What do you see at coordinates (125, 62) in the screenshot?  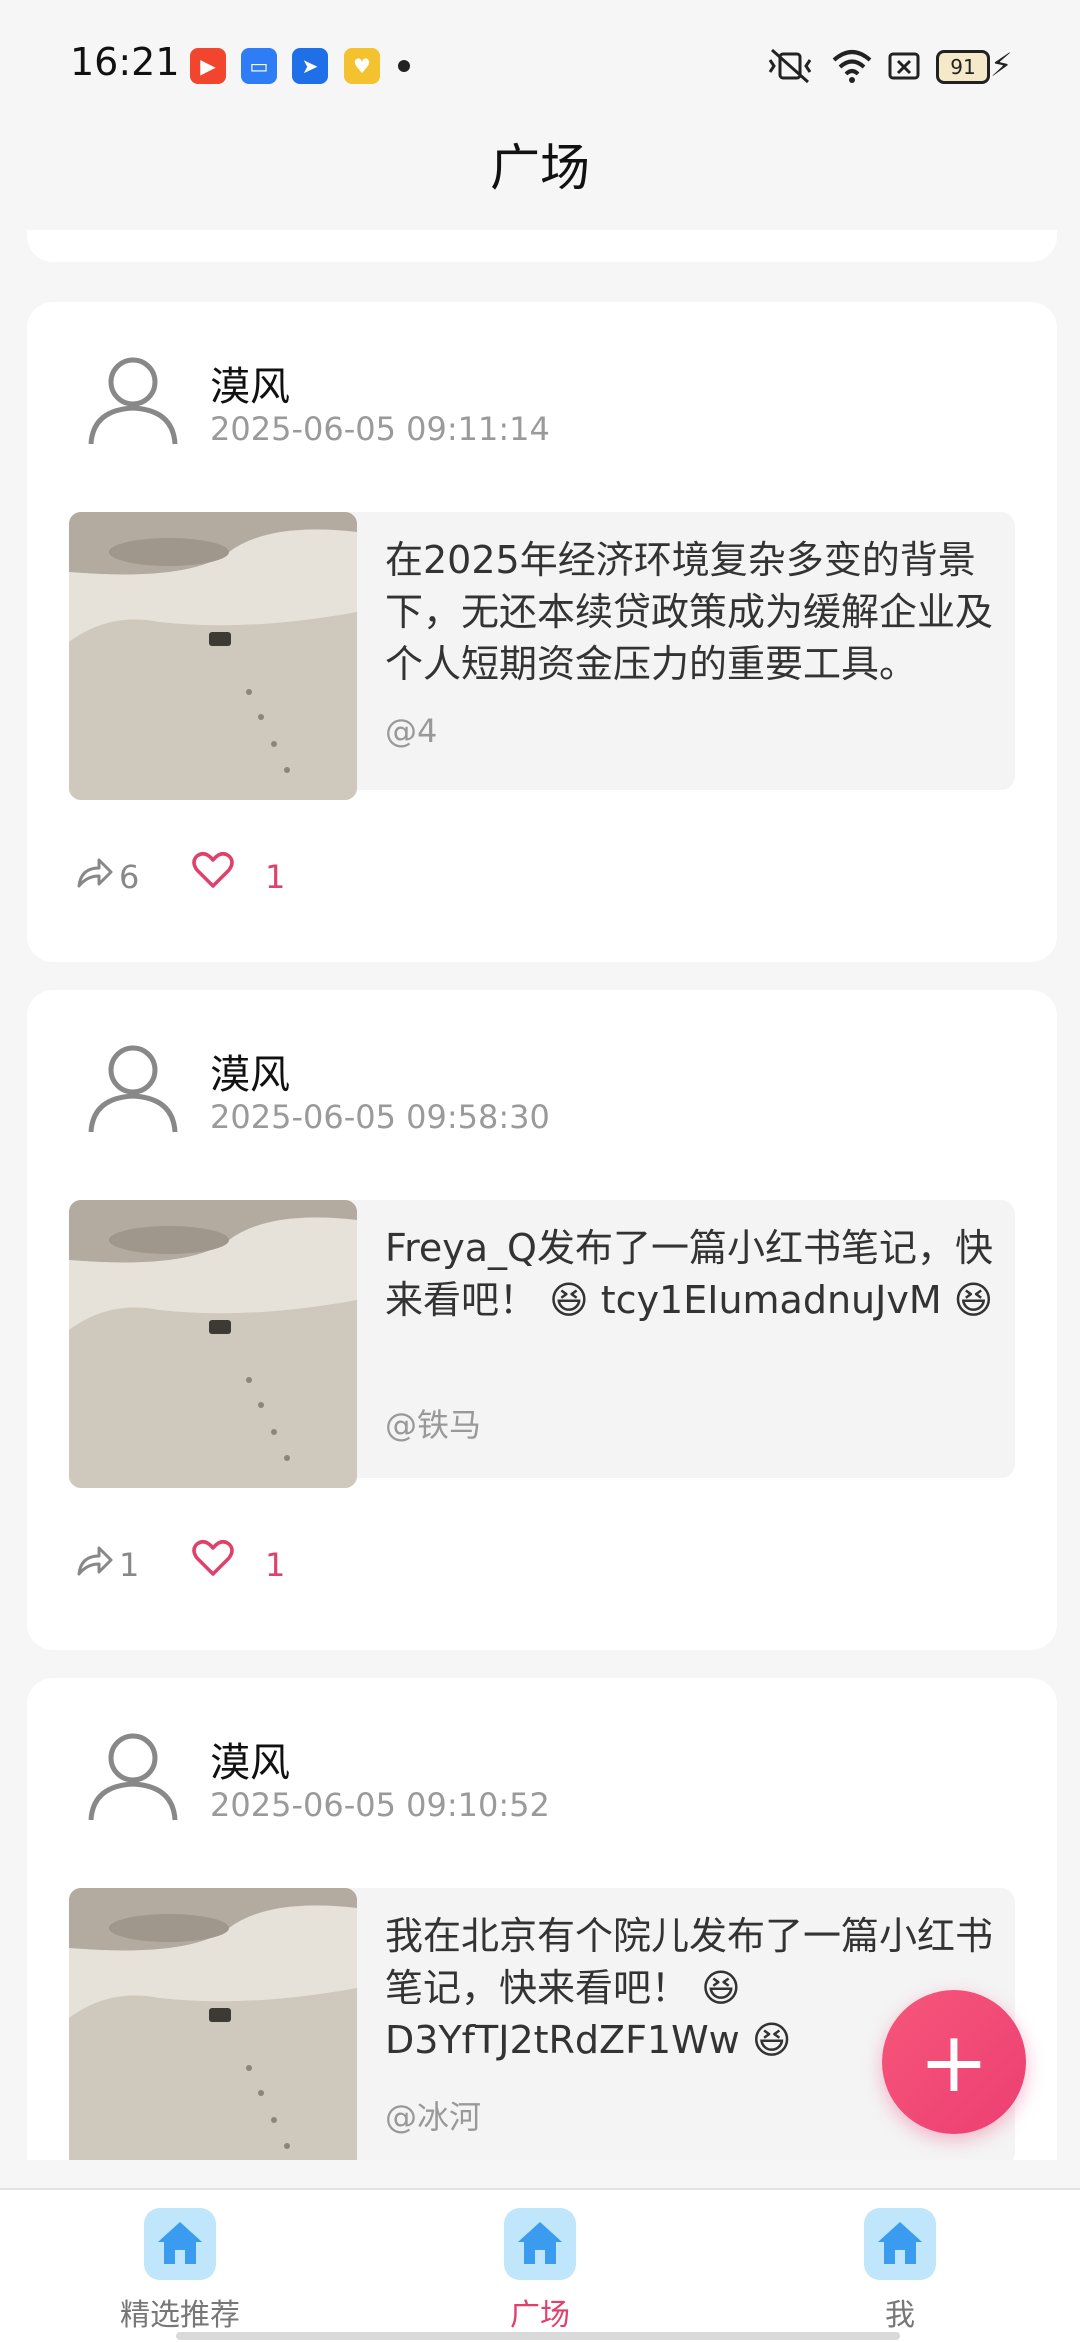 I see `status-time: 16:21` at bounding box center [125, 62].